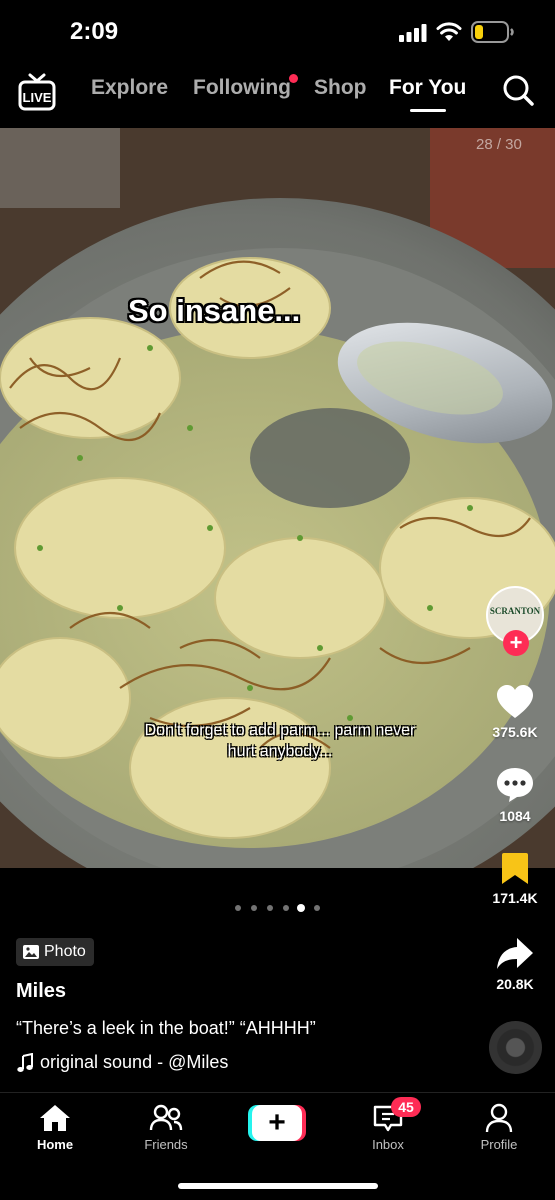 This screenshot has height=1200, width=555. Describe the element at coordinates (515, 785) in the screenshot. I see `comment-icon` at that location.